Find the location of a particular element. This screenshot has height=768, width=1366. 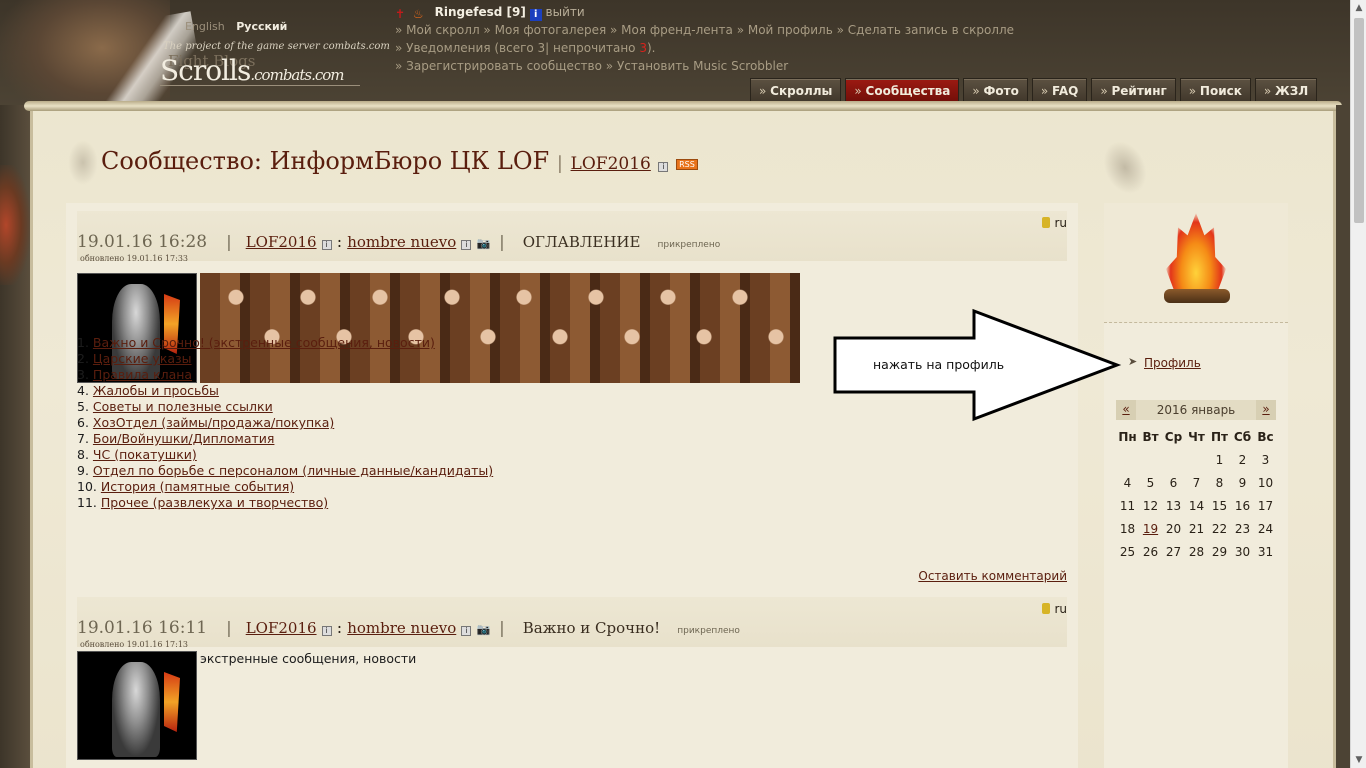

right-border is located at coordinates (1343, 436).